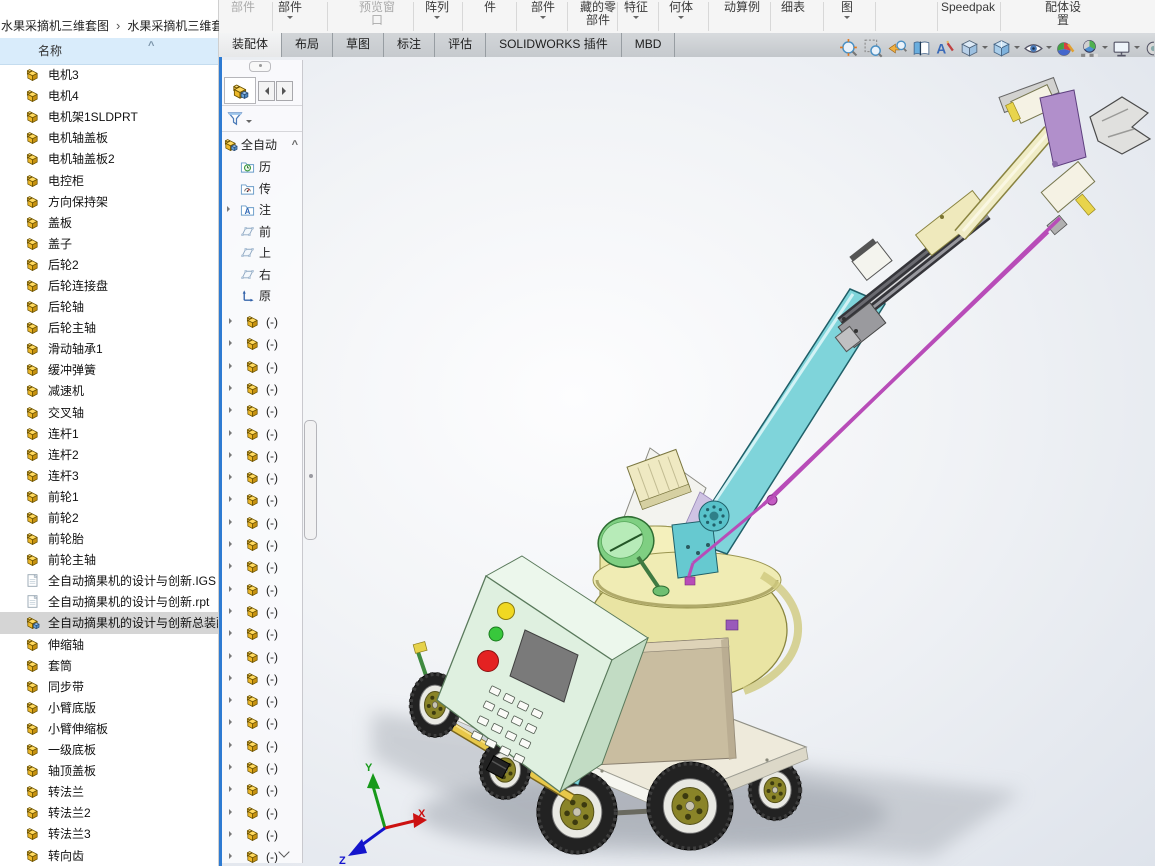 This screenshot has width=1155, height=866. Describe the element at coordinates (873, 48) in the screenshot. I see `zoom-to-area-icon` at that location.